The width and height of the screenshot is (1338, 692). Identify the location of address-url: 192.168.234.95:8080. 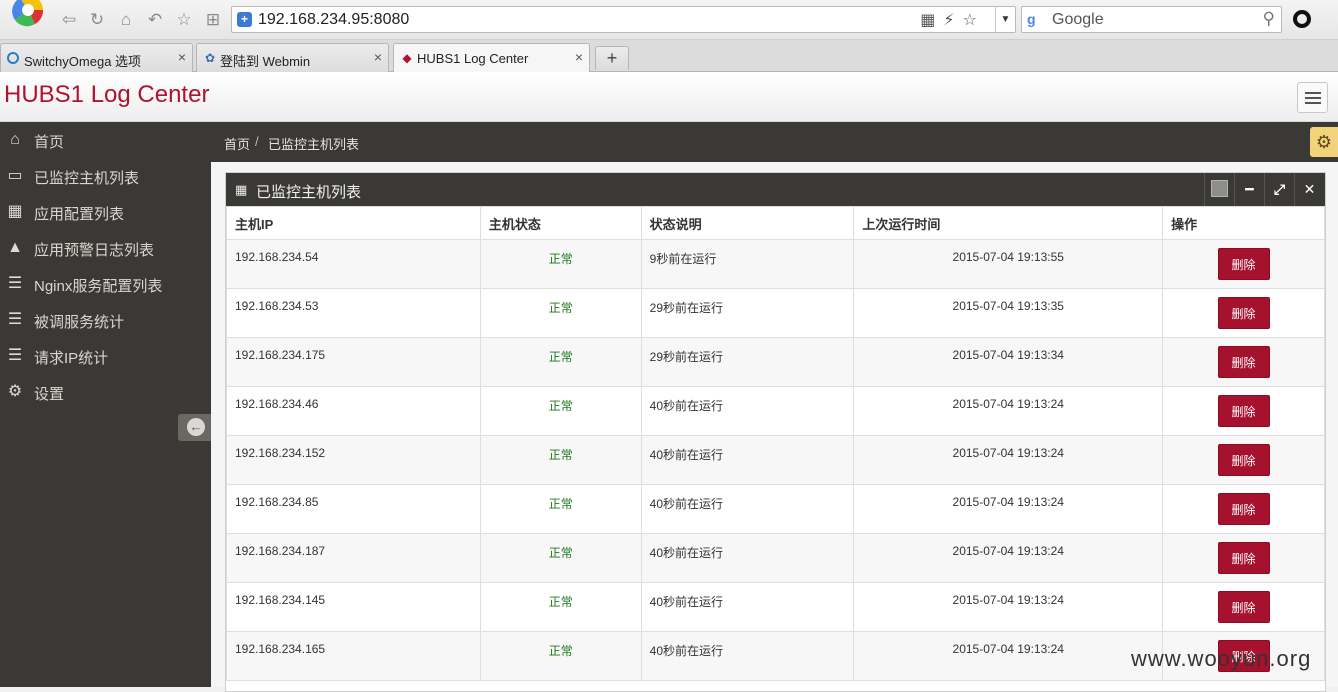
(333, 20).